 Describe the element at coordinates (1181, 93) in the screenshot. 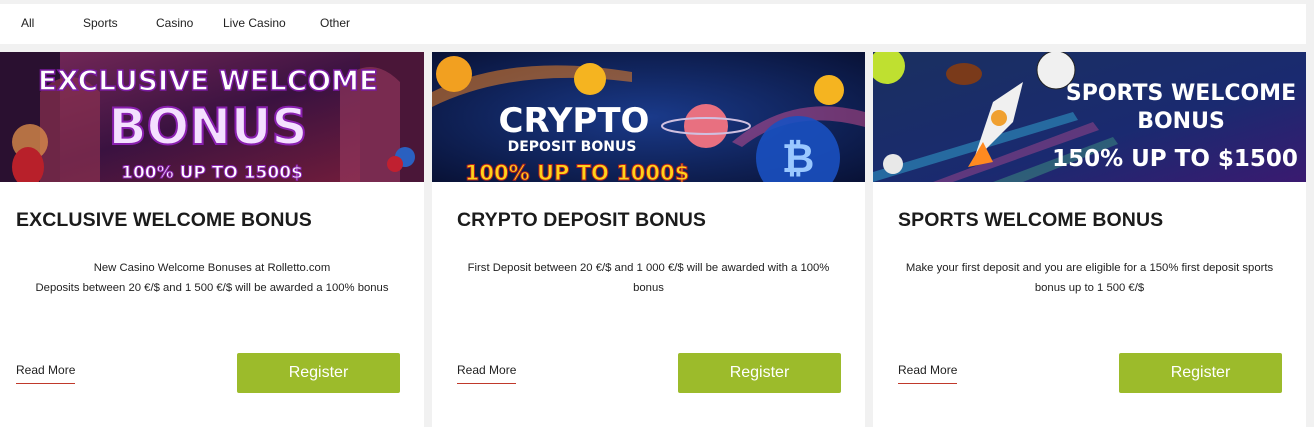

I see `banner-line1: SPORTS WELCOME` at that location.